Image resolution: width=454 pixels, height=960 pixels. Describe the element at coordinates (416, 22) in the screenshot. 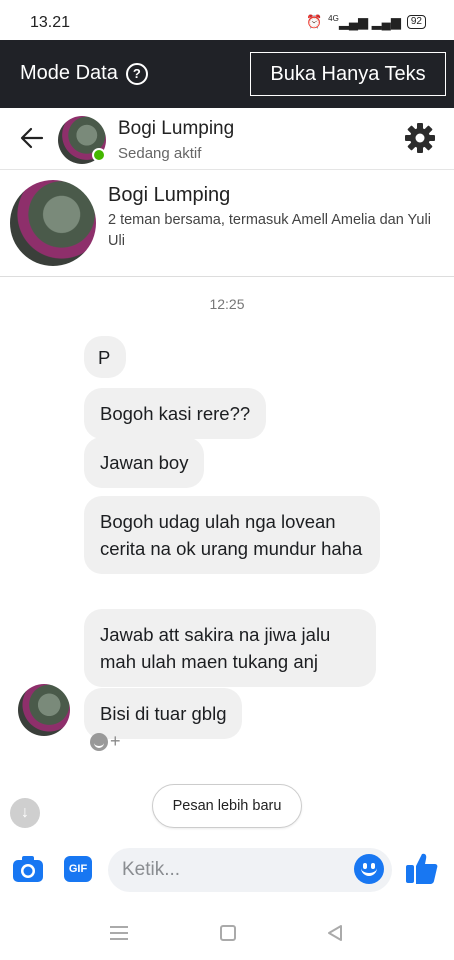

I see `battery-icon: 92` at that location.